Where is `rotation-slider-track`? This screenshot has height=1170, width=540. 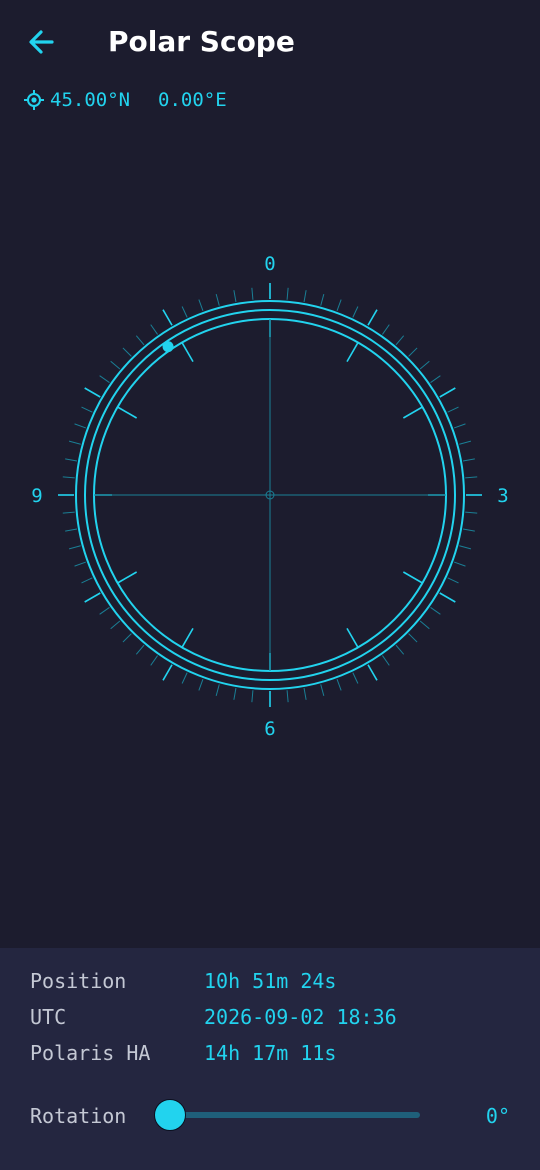
rotation-slider-track is located at coordinates (295, 1115).